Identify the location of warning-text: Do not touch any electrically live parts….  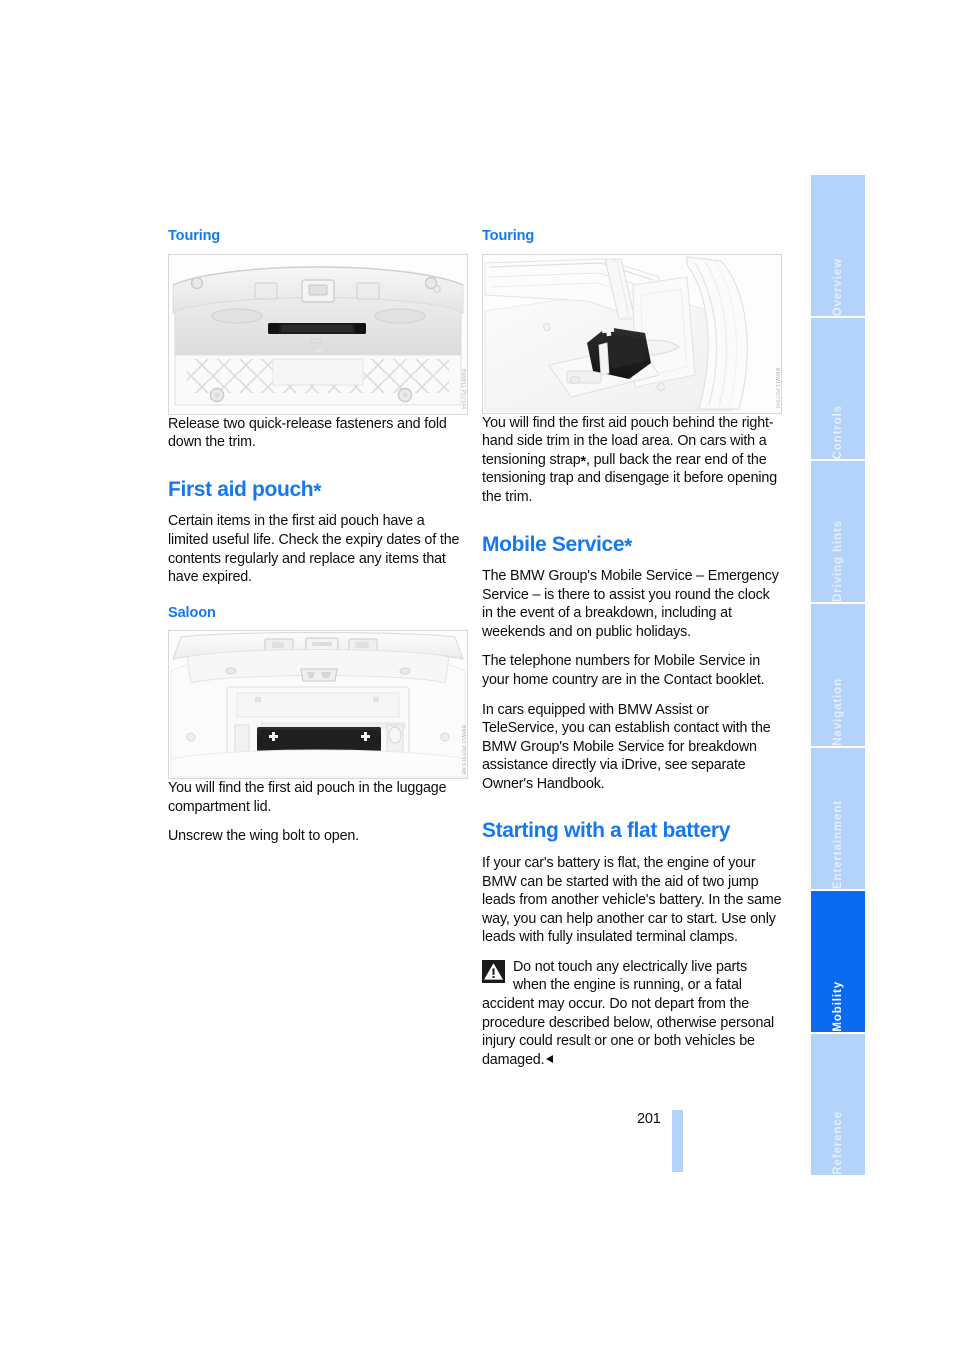
(628, 1013).